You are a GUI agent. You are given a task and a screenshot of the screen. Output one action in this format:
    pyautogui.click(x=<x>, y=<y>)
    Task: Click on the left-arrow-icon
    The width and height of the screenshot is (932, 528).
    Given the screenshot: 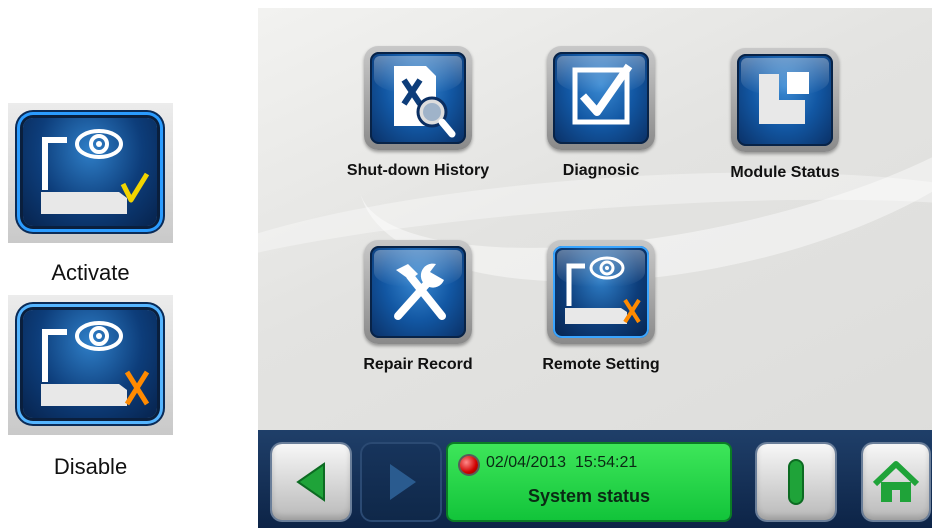 What is the action you would take?
    pyautogui.click(x=310, y=482)
    